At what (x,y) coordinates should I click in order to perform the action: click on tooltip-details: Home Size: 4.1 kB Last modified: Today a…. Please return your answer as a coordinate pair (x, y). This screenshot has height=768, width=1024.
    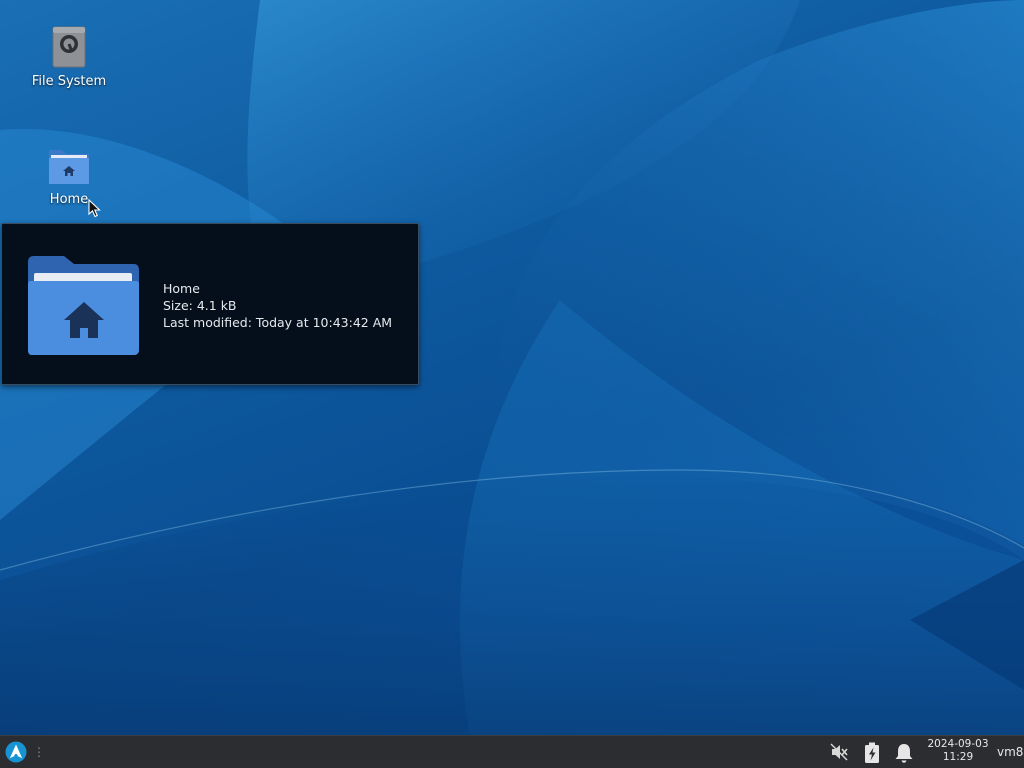
    Looking at the image, I should click on (277, 305).